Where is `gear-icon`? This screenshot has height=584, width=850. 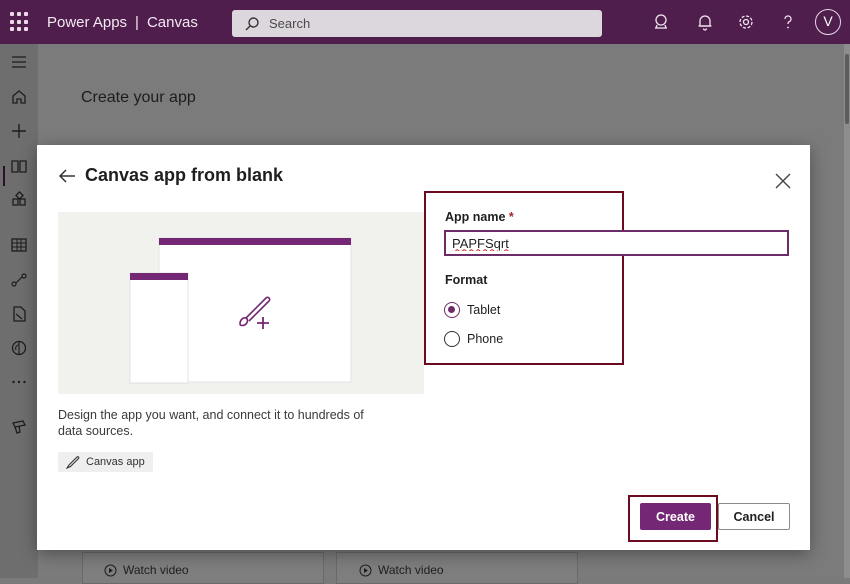 gear-icon is located at coordinates (746, 22).